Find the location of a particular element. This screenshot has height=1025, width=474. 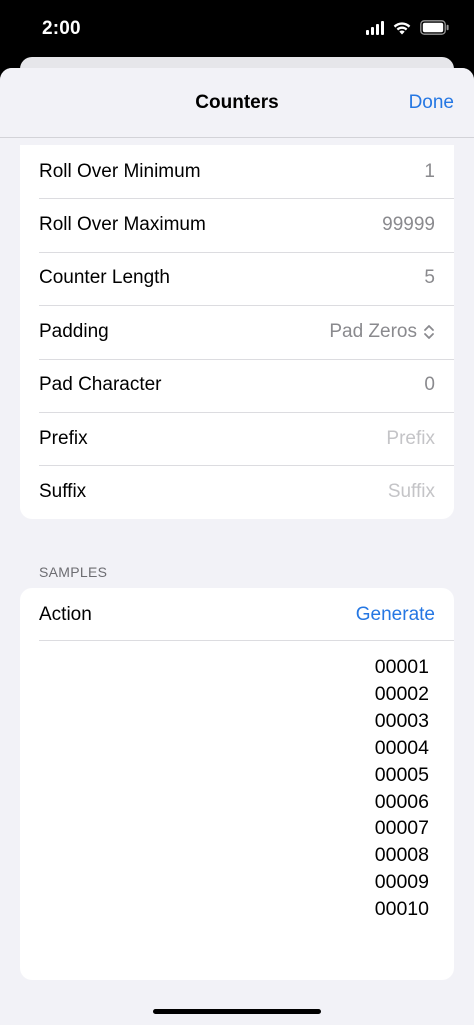

sample-line: 00007 is located at coordinates (401, 828).